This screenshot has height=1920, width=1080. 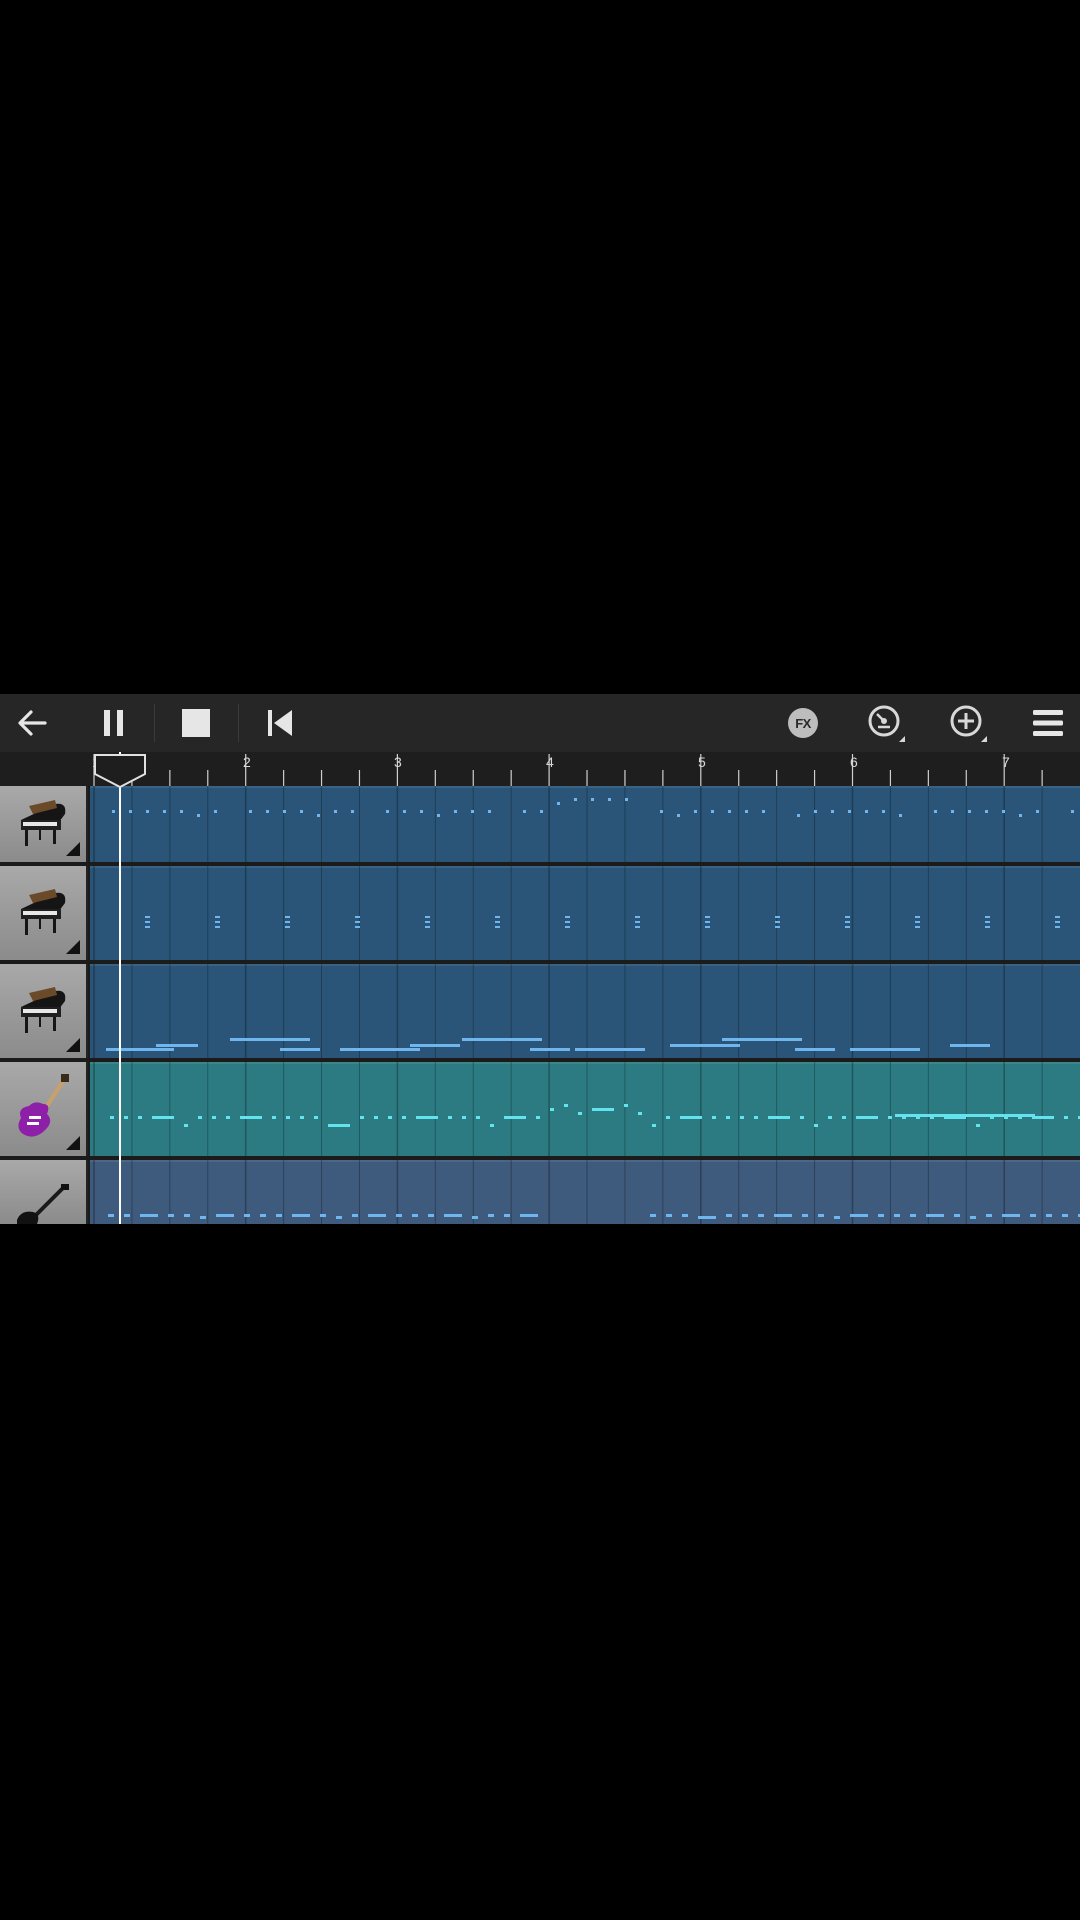 What do you see at coordinates (803, 723) in the screenshot?
I see `fx-button: FX` at bounding box center [803, 723].